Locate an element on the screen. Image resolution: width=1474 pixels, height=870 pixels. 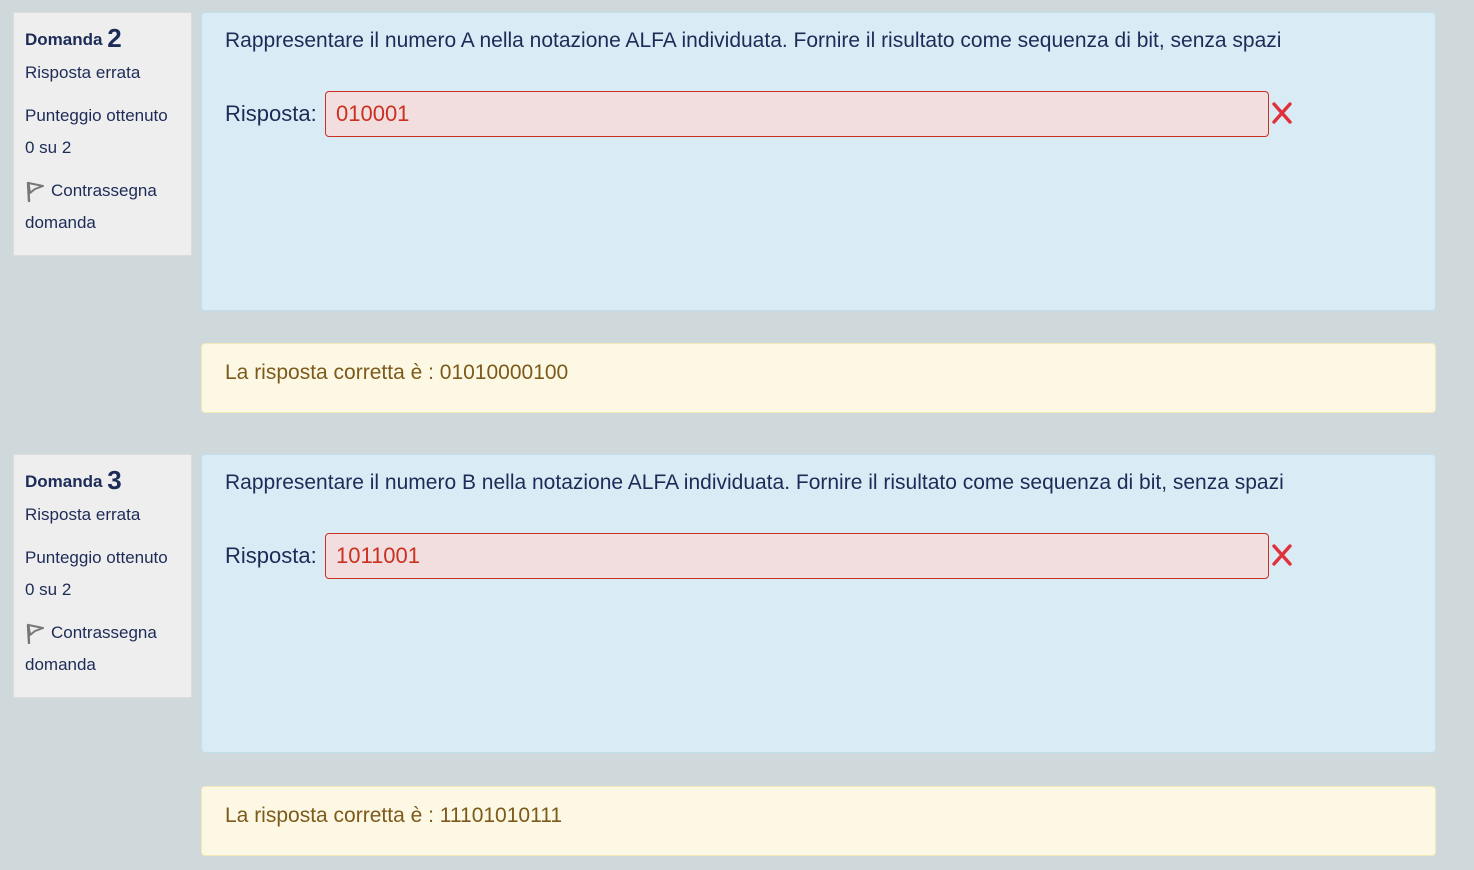
feedback-box-2: La risposta corretta è : 01010000100 is located at coordinates (818, 378).